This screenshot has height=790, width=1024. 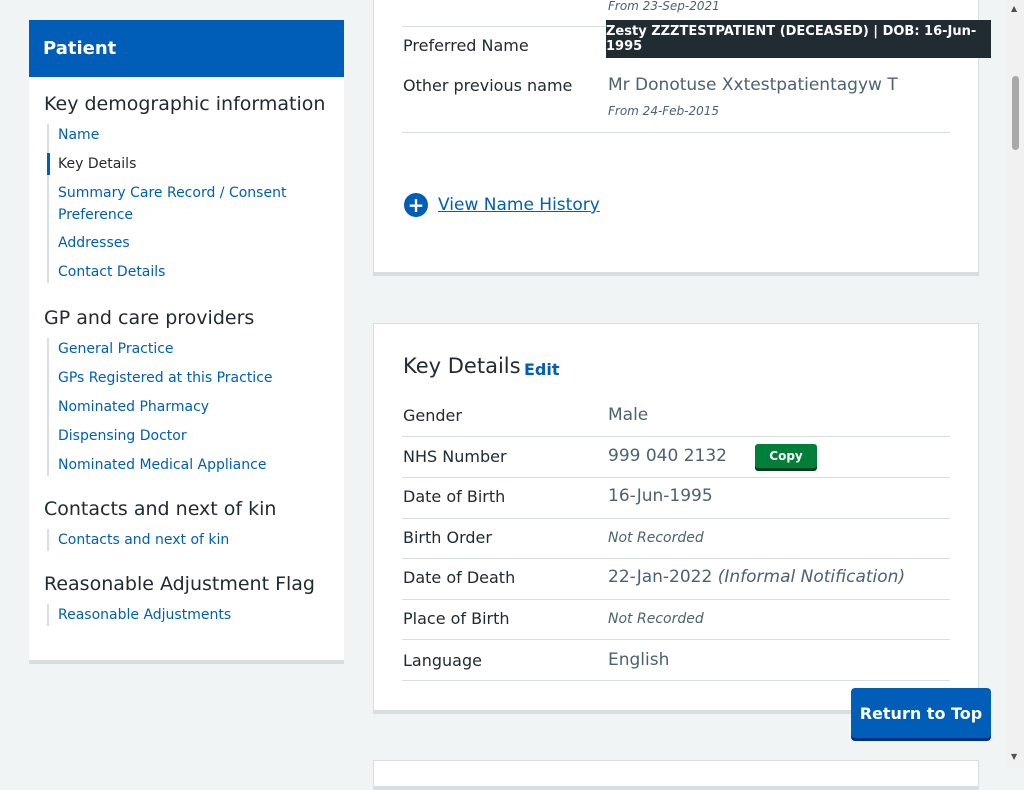 I want to click on nav-item-addresses: Addresses, so click(x=167, y=243).